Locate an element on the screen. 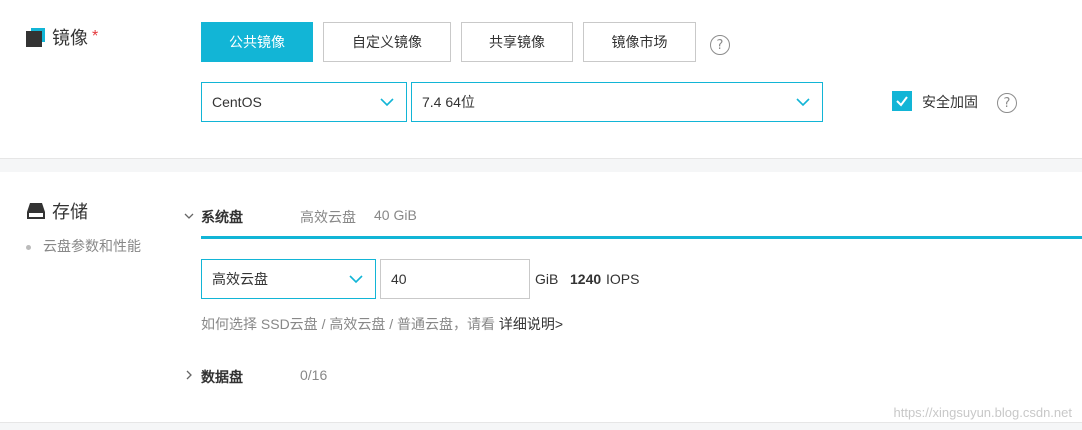 Image resolution: width=1082 pixels, height=430 pixels. storage-icon is located at coordinates (36, 211).